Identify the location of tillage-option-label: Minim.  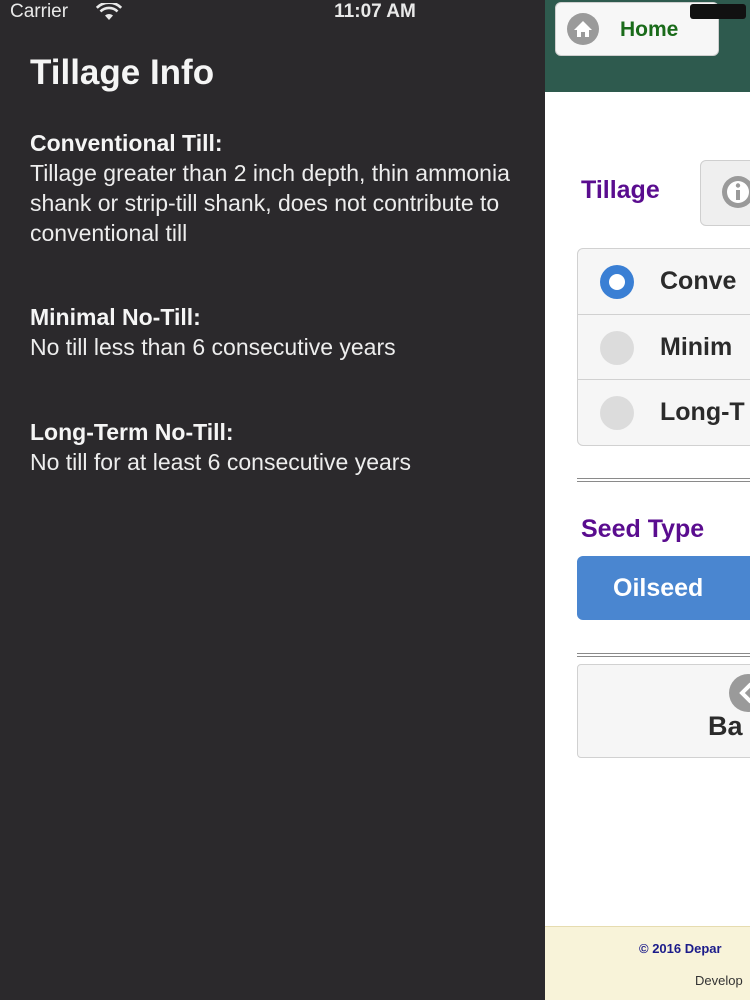
(696, 347).